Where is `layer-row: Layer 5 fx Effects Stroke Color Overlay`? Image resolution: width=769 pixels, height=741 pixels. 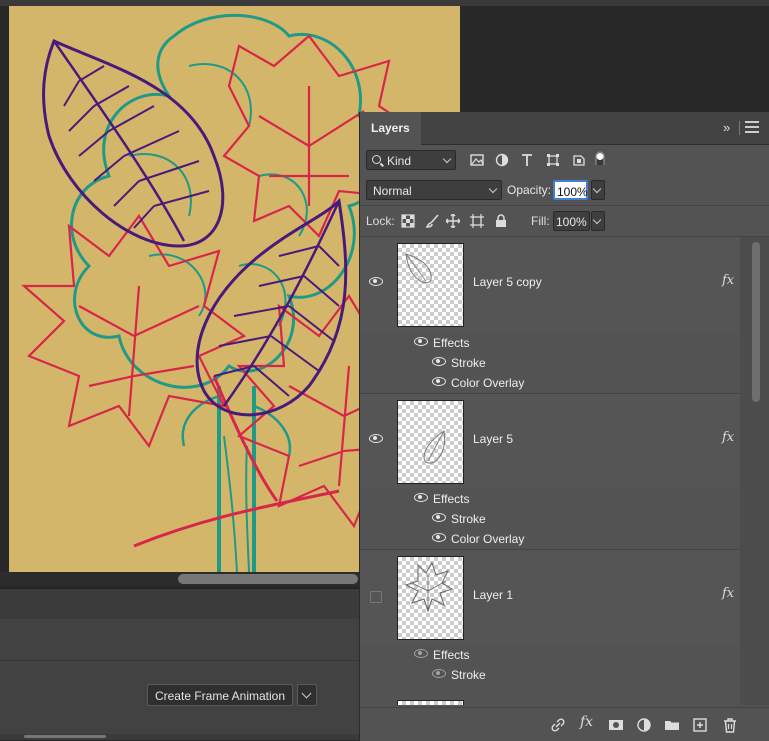
layer-row: Layer 5 fx Effects Stroke Color Overlay is located at coordinates (550, 470).